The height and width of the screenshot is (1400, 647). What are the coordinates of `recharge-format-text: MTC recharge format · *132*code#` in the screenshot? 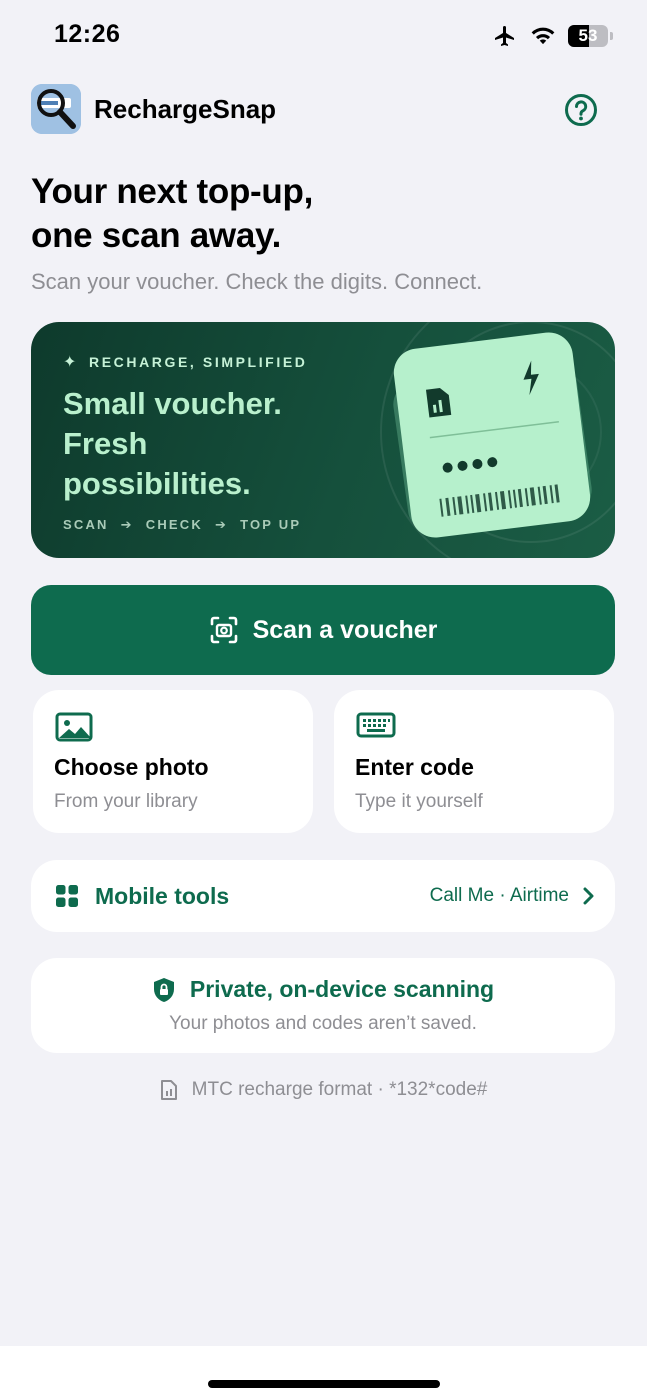 It's located at (339, 1089).